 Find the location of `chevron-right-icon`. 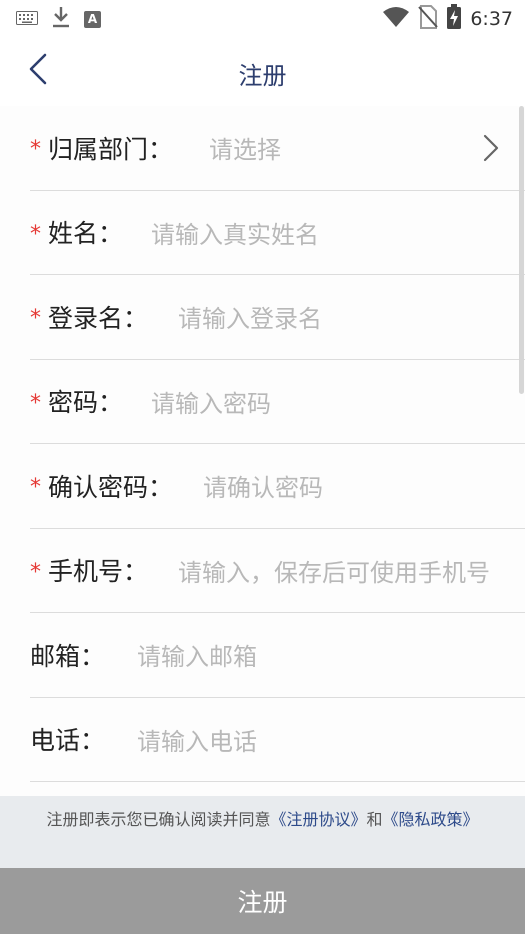

chevron-right-icon is located at coordinates (491, 148).